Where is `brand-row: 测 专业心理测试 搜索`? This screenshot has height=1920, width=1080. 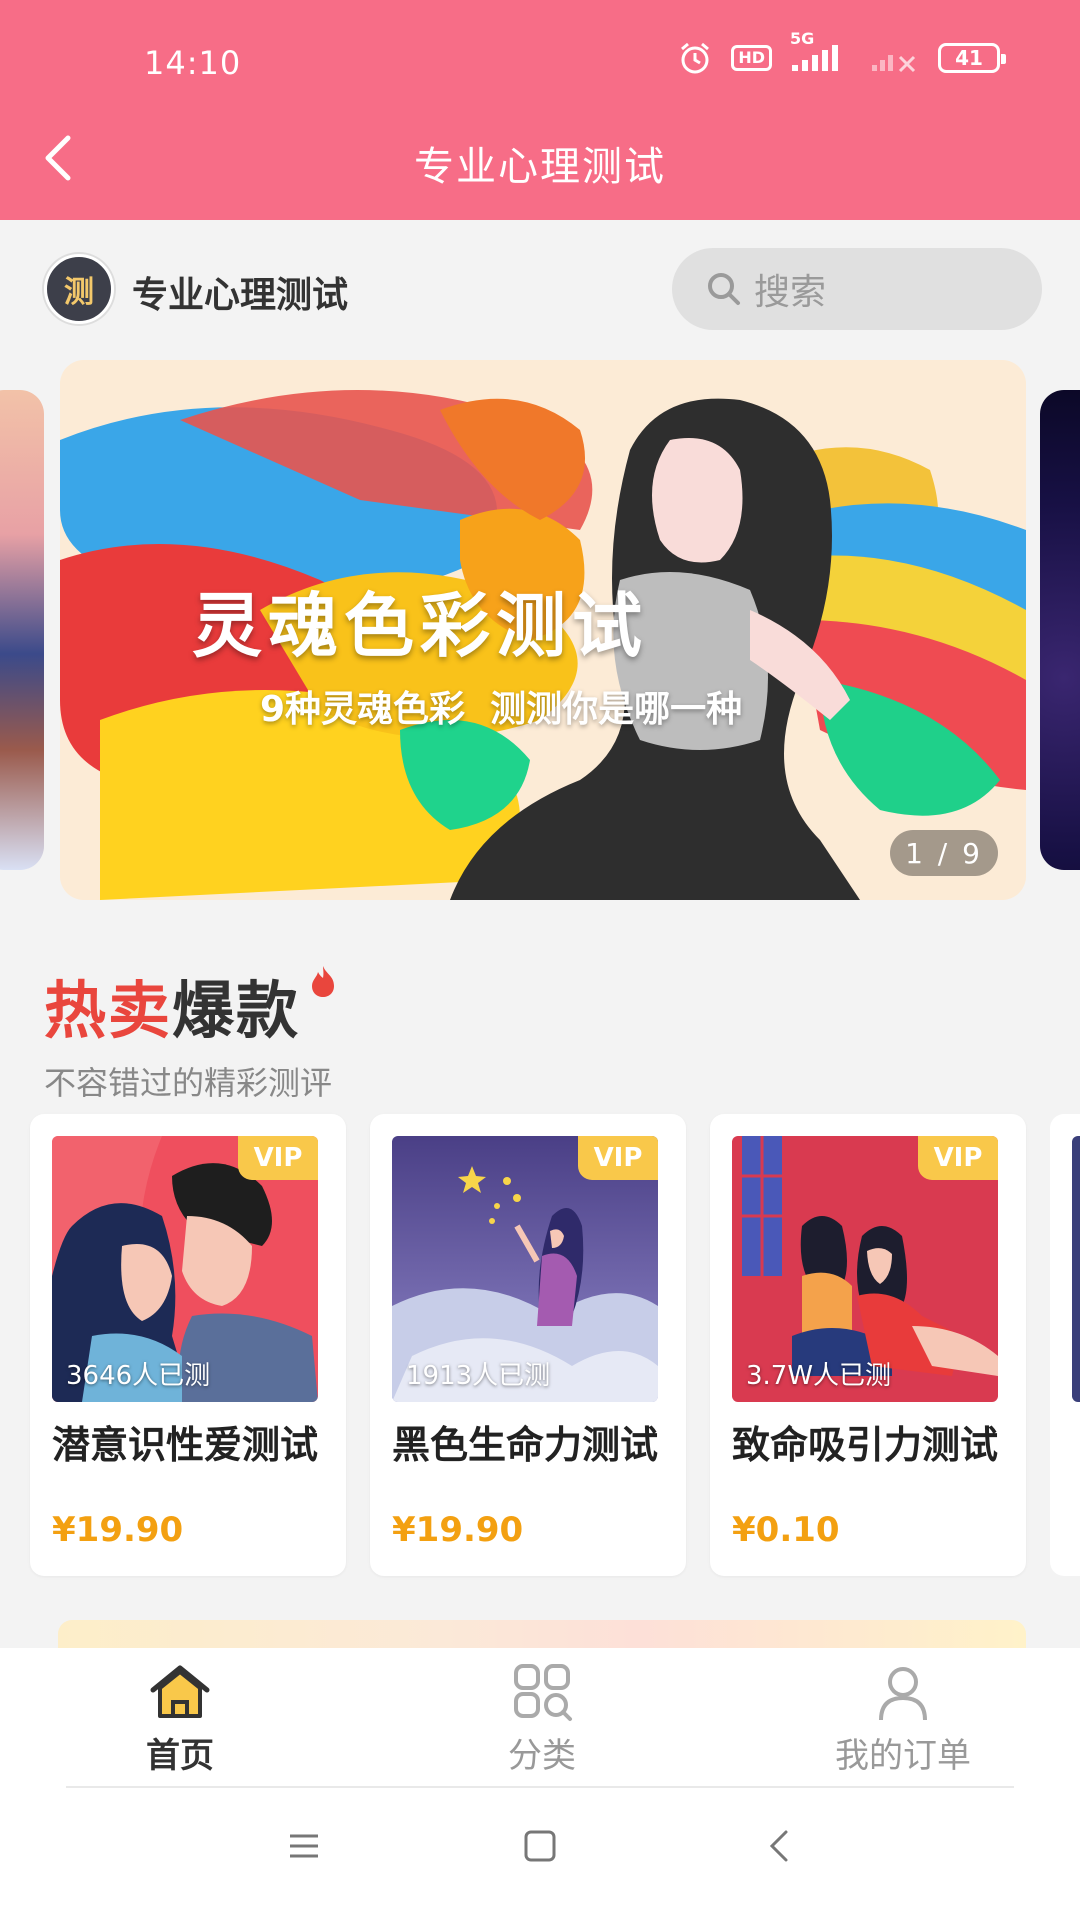
brand-row: 测 专业心理测试 搜索 is located at coordinates (540, 290).